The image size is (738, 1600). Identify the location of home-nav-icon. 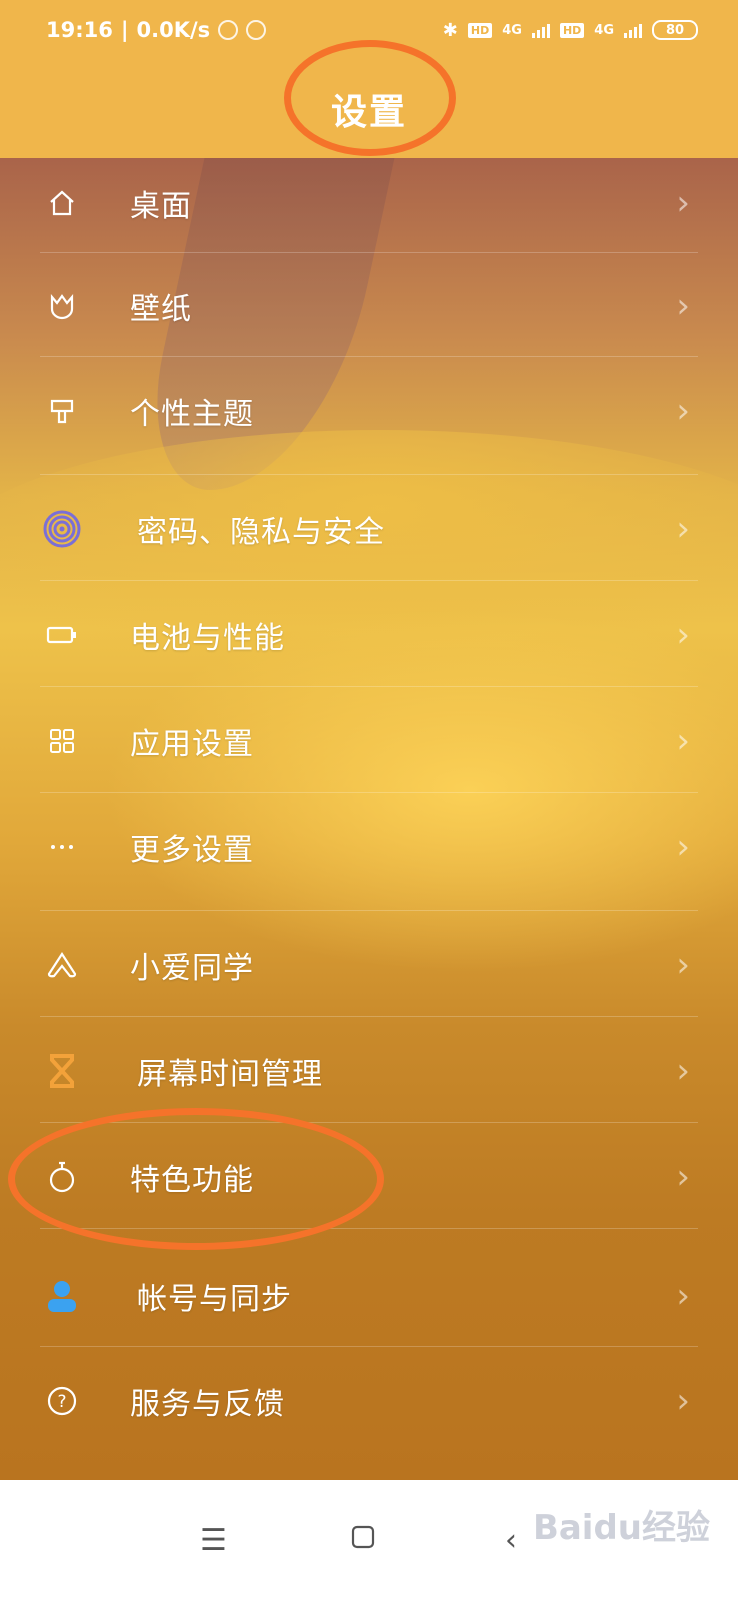
(363, 1540).